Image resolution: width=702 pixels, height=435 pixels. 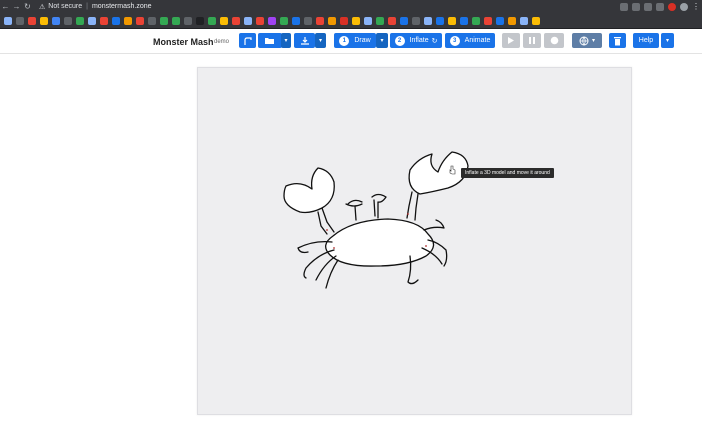 What do you see at coordinates (309, 190) in the screenshot?
I see `left-claw` at bounding box center [309, 190].